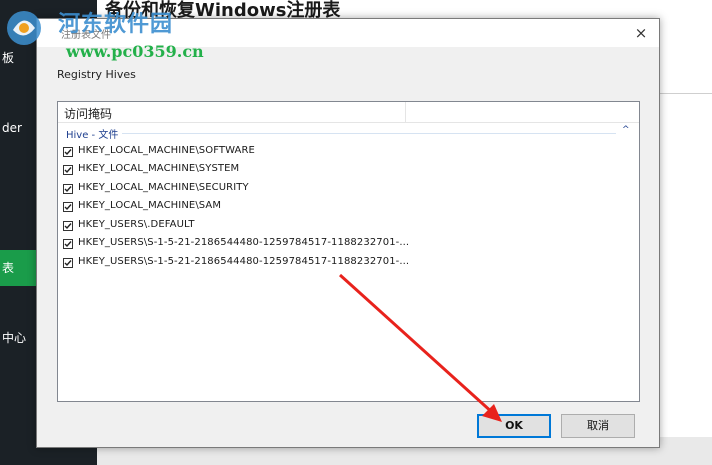 Image resolution: width=712 pixels, height=465 pixels. Describe the element at coordinates (626, 130) in the screenshot. I see `chevron-up-icon: ^` at that location.